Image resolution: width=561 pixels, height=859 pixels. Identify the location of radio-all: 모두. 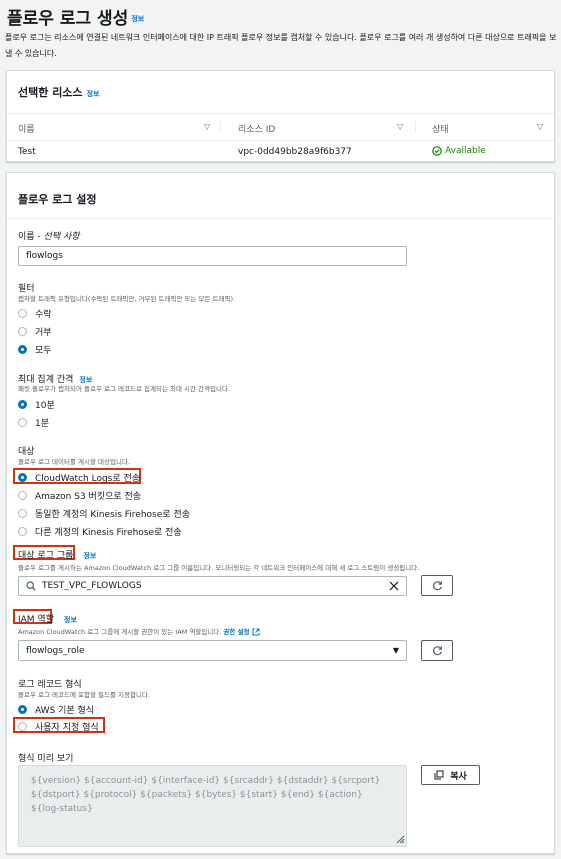
(35, 349).